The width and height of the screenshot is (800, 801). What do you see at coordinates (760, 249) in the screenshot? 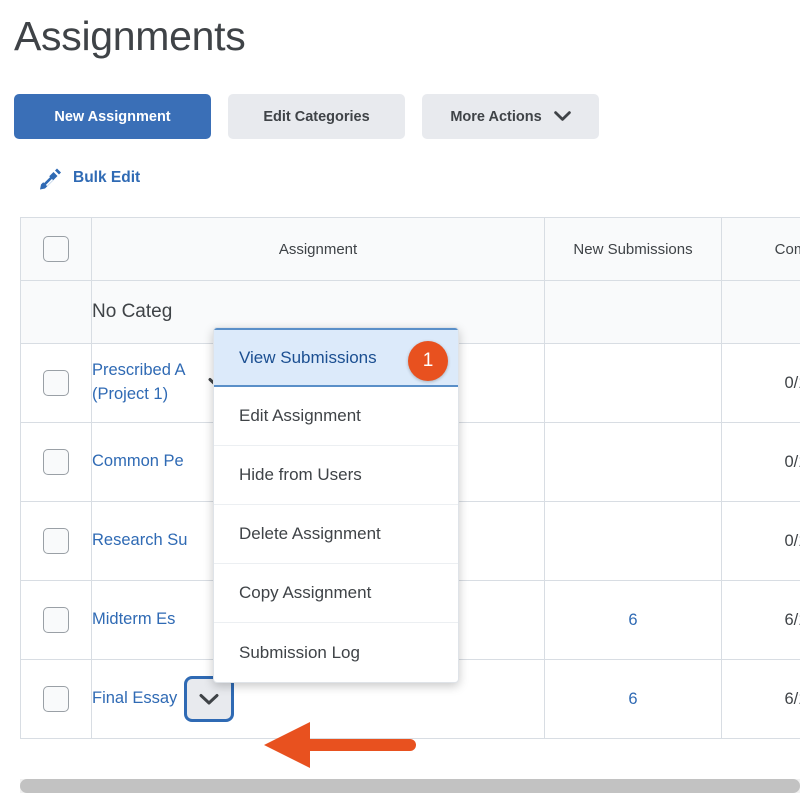
I see `column-header-completed: Comple` at bounding box center [760, 249].